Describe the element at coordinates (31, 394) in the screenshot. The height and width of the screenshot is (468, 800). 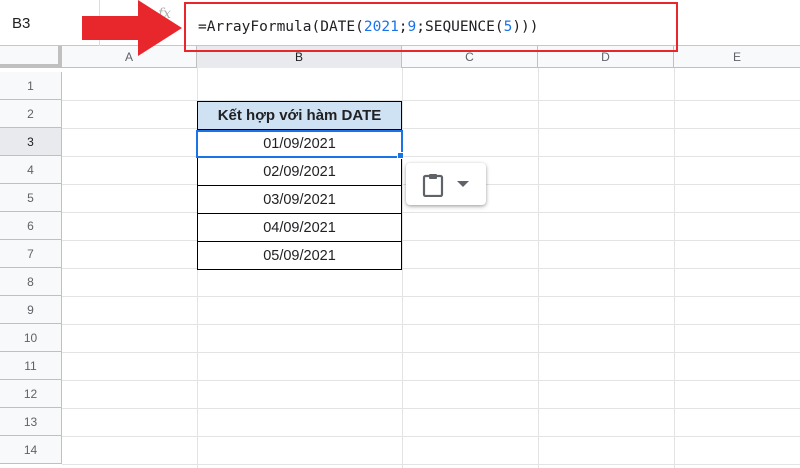
I see `row-header-12: 12` at that location.